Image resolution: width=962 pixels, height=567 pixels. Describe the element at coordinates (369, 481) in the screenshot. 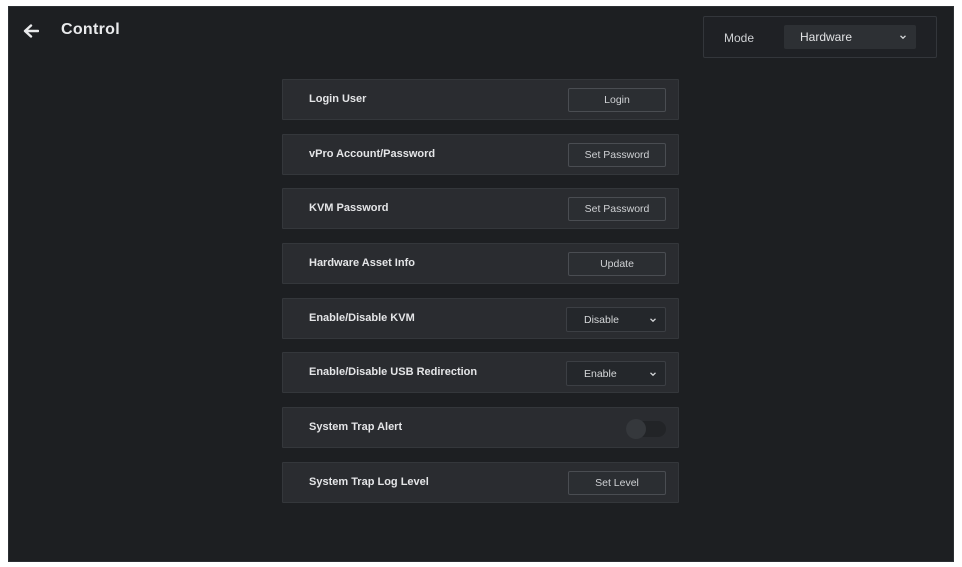

I see `row-label: System Trap Log Level` at that location.